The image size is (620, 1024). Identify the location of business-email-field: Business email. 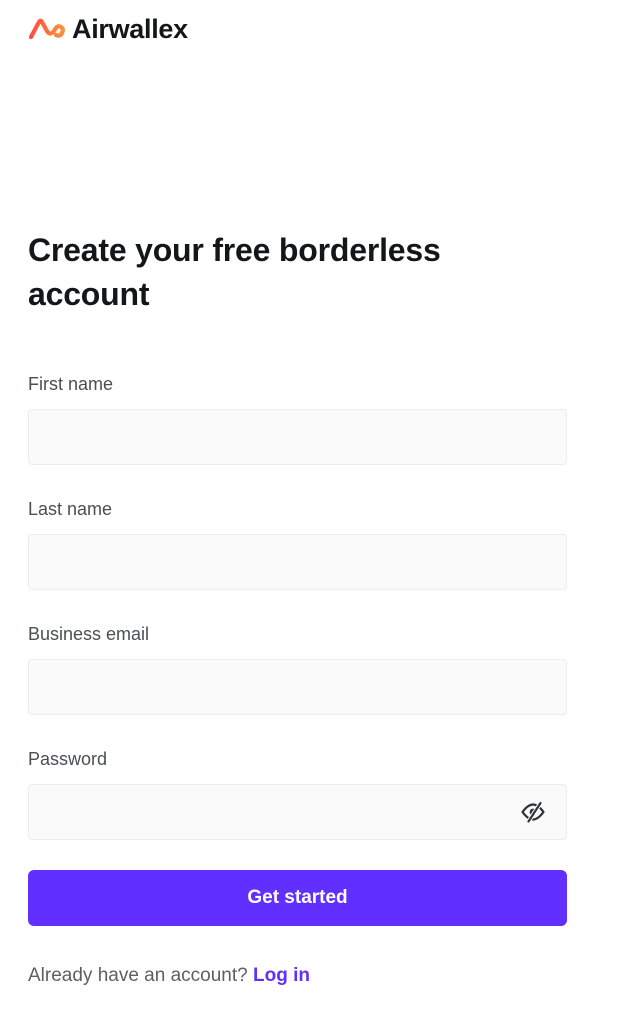
(297, 669).